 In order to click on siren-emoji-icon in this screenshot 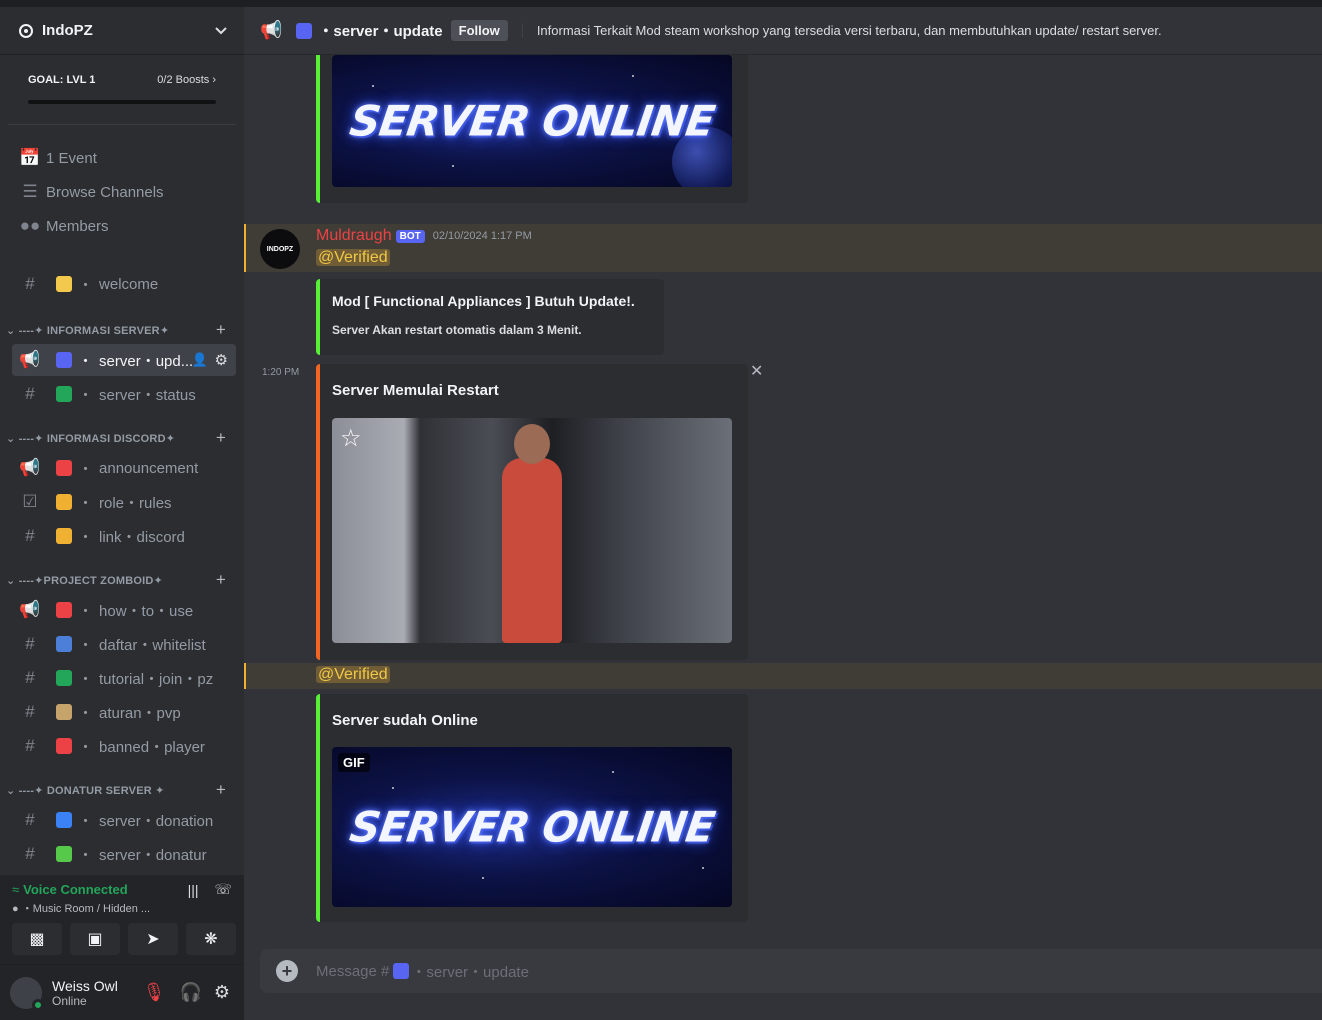, I will do `click(64, 746)`.